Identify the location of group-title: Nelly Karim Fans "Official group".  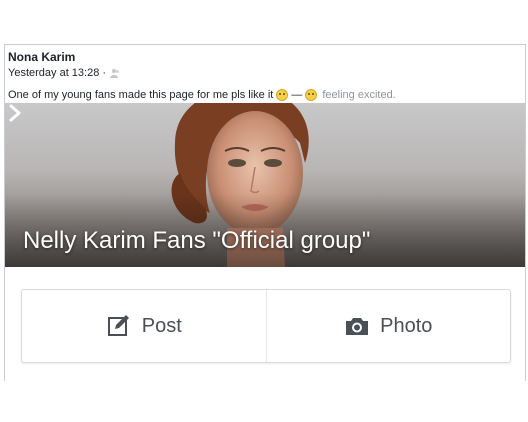
(196, 241).